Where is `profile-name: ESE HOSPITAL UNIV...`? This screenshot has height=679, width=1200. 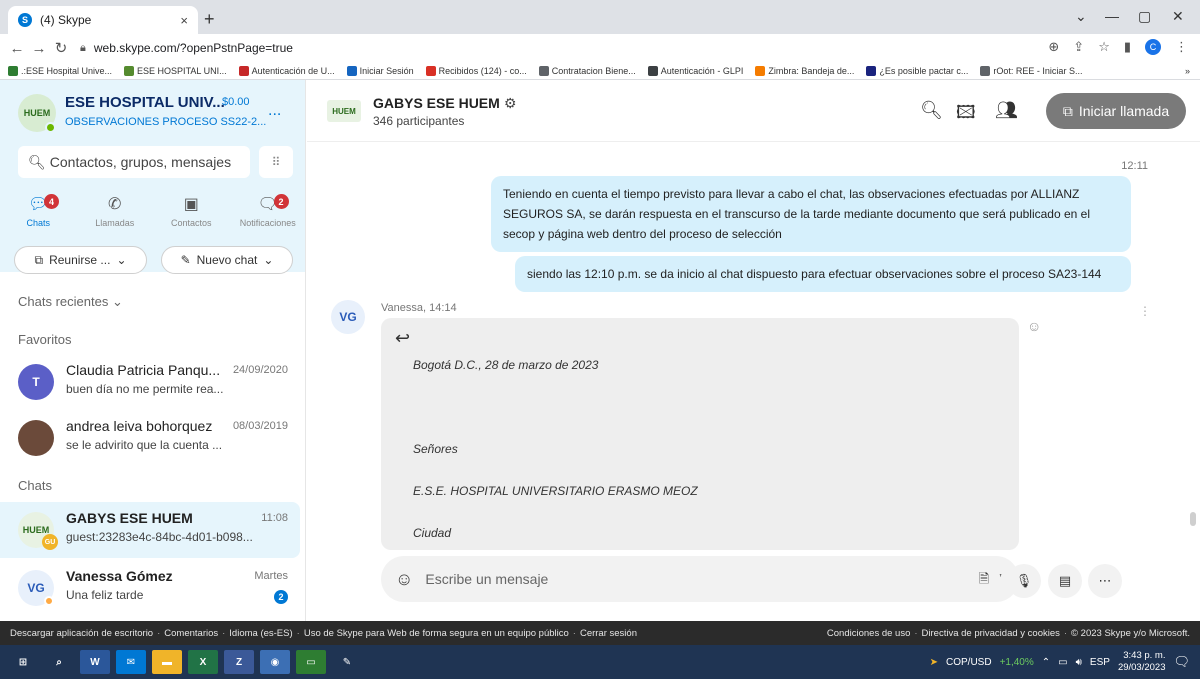 profile-name: ESE HOSPITAL UNIV... is located at coordinates (145, 102).